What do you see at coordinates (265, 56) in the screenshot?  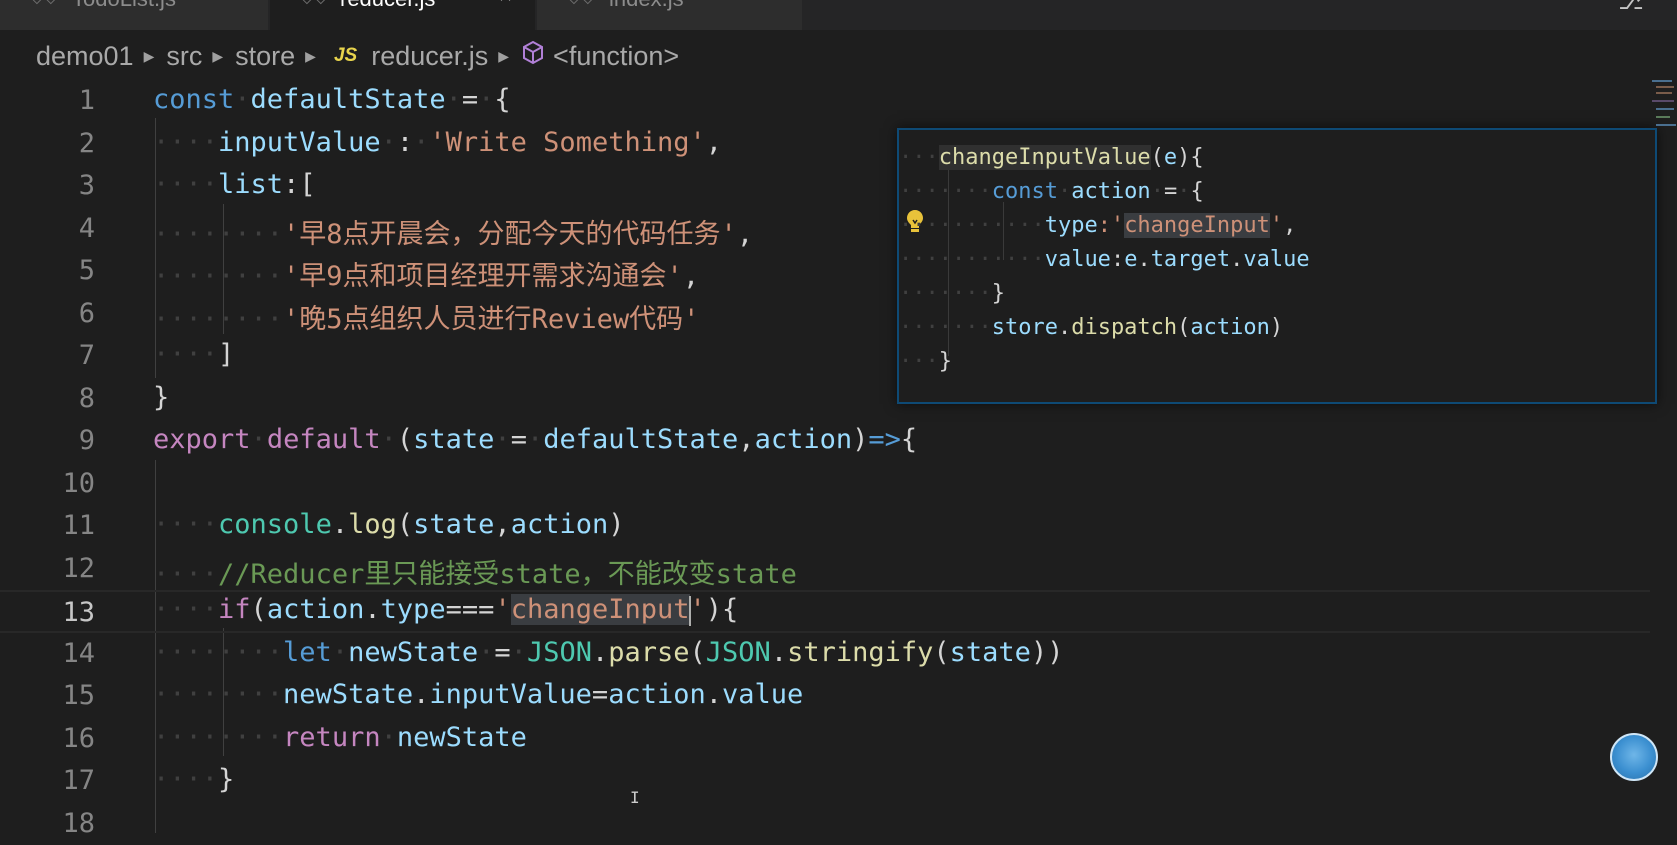 I see `breadcrumb-folder-store: store` at bounding box center [265, 56].